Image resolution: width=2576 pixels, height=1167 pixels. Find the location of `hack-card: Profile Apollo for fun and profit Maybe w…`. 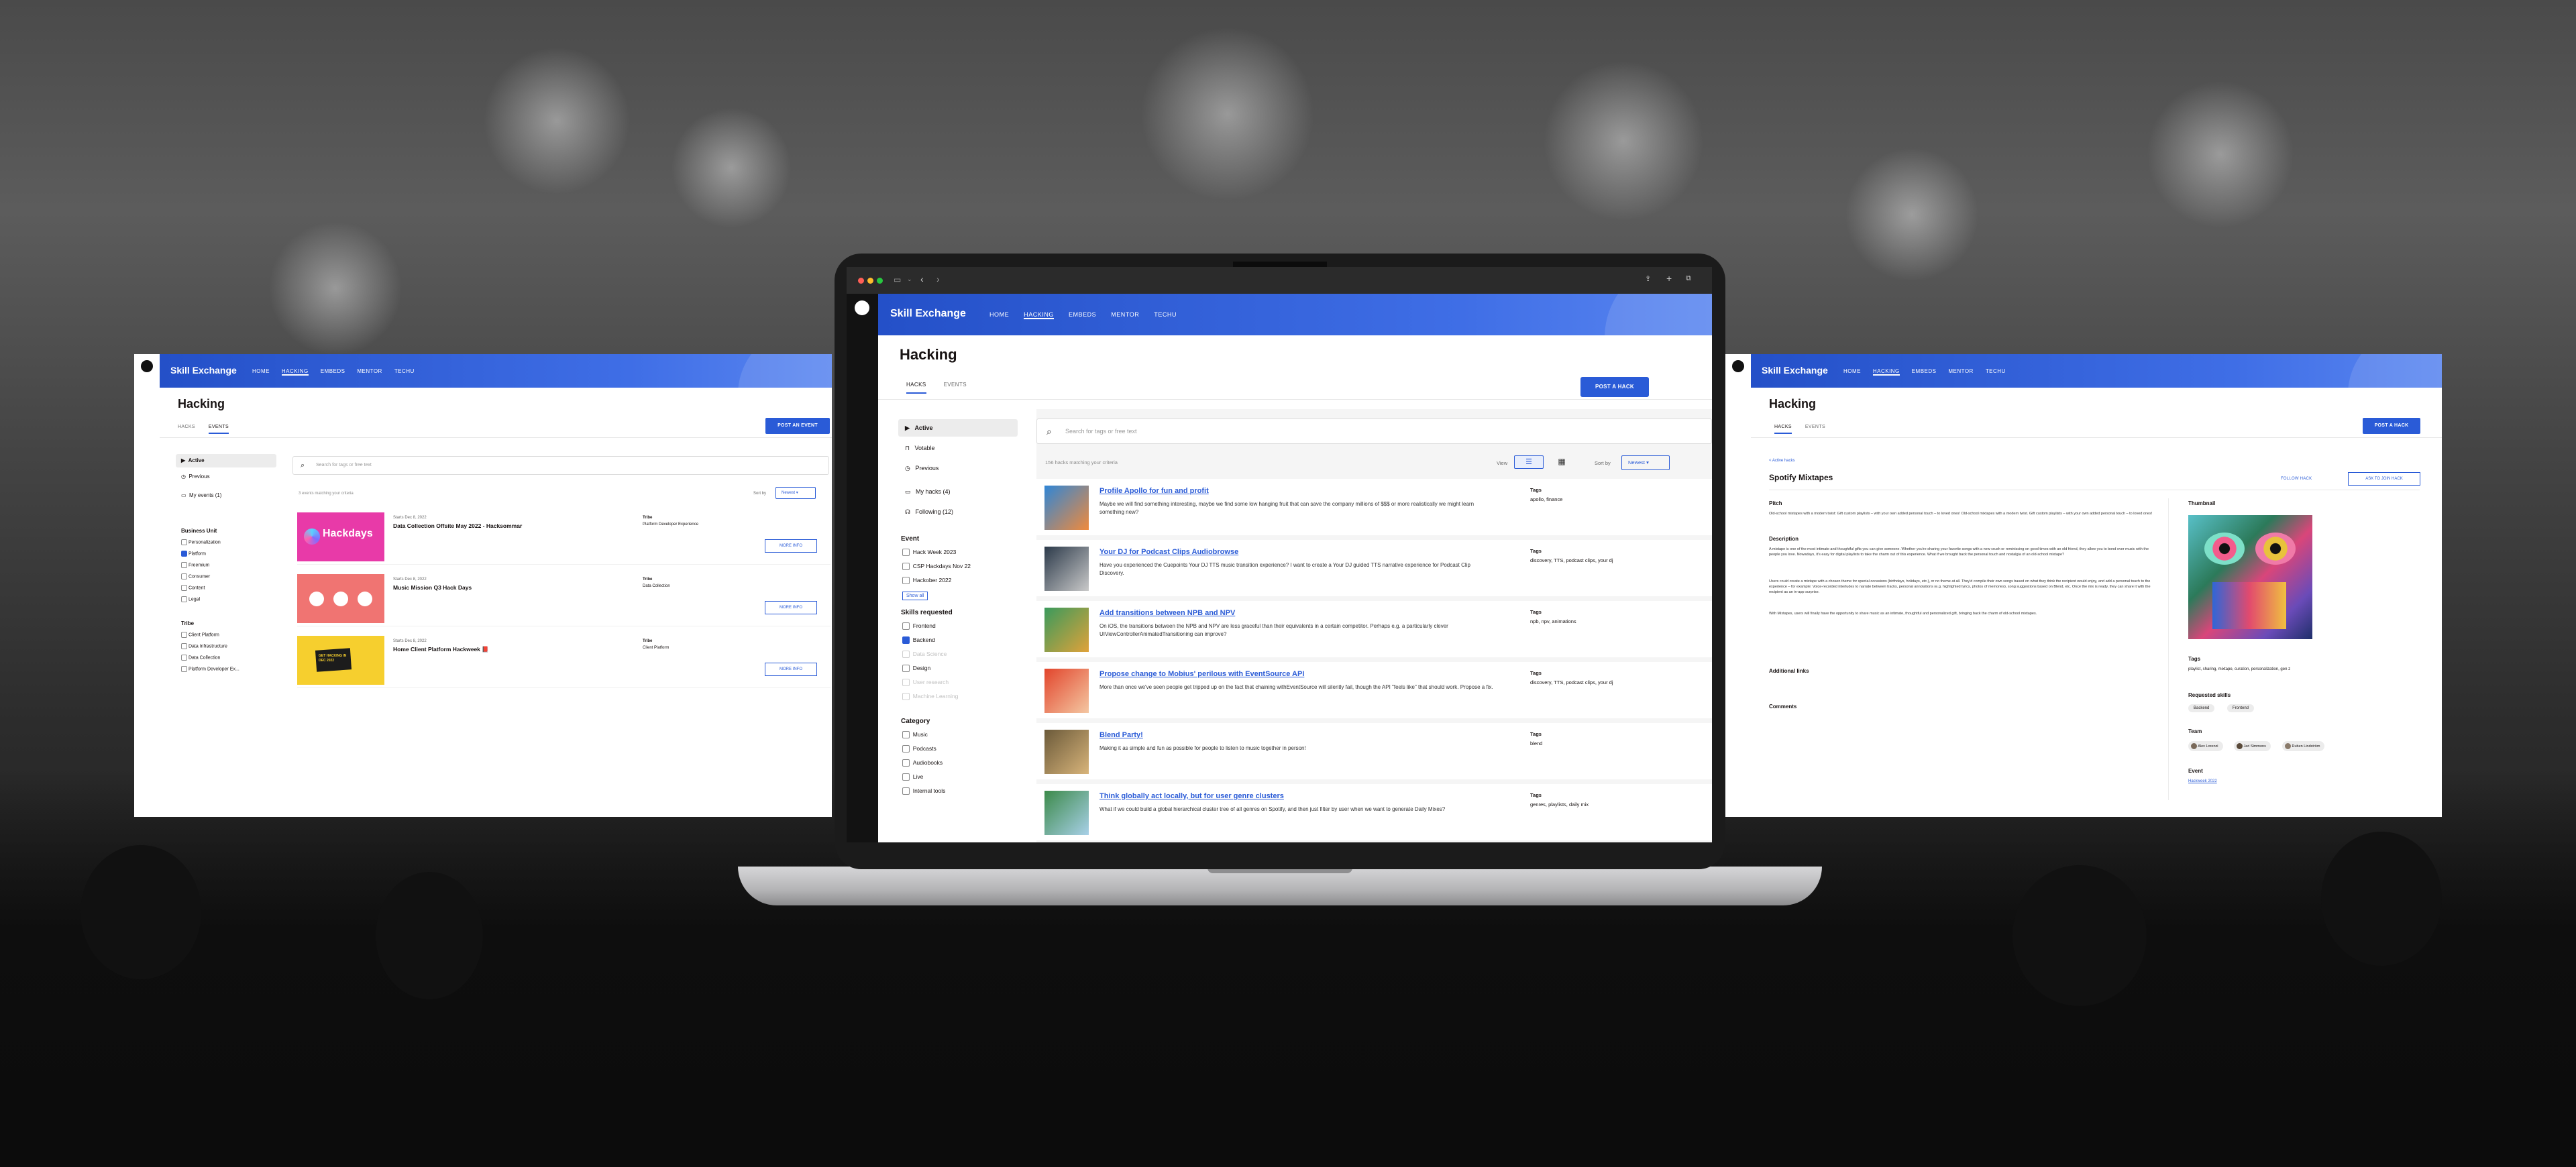

hack-card: Profile Apollo for fun and profit Maybe w… is located at coordinates (1374, 507).